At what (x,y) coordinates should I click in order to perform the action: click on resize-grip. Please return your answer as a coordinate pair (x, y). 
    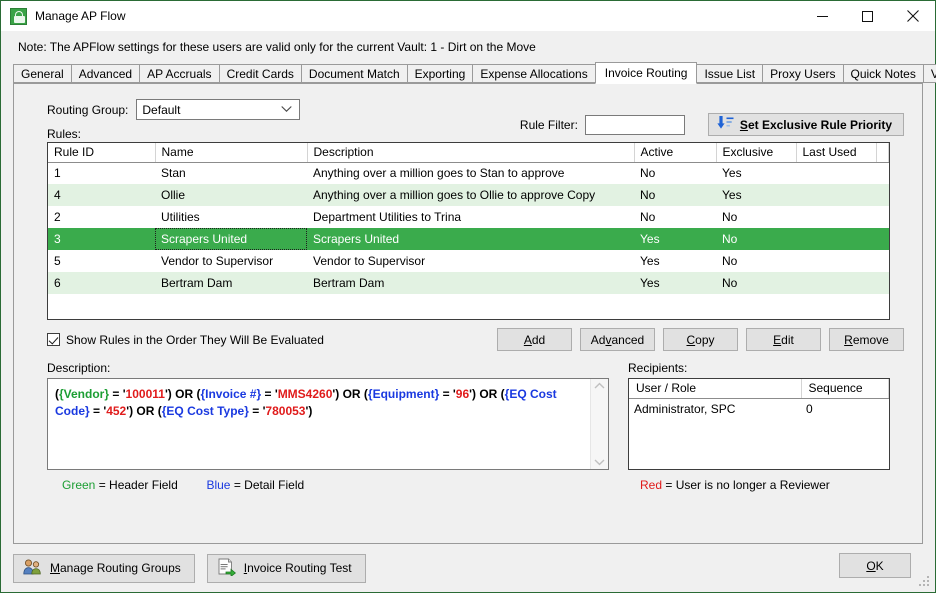
    Looking at the image, I should click on (925, 582).